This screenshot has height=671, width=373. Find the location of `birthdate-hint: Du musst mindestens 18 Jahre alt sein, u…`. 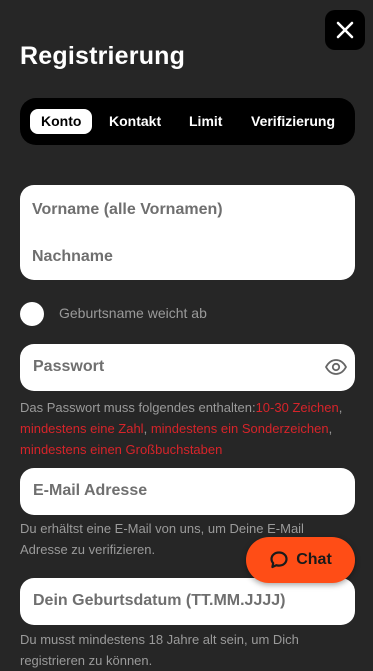

birthdate-hint: Du musst mindestens 18 Jahre alt sein, u… is located at coordinates (159, 650).